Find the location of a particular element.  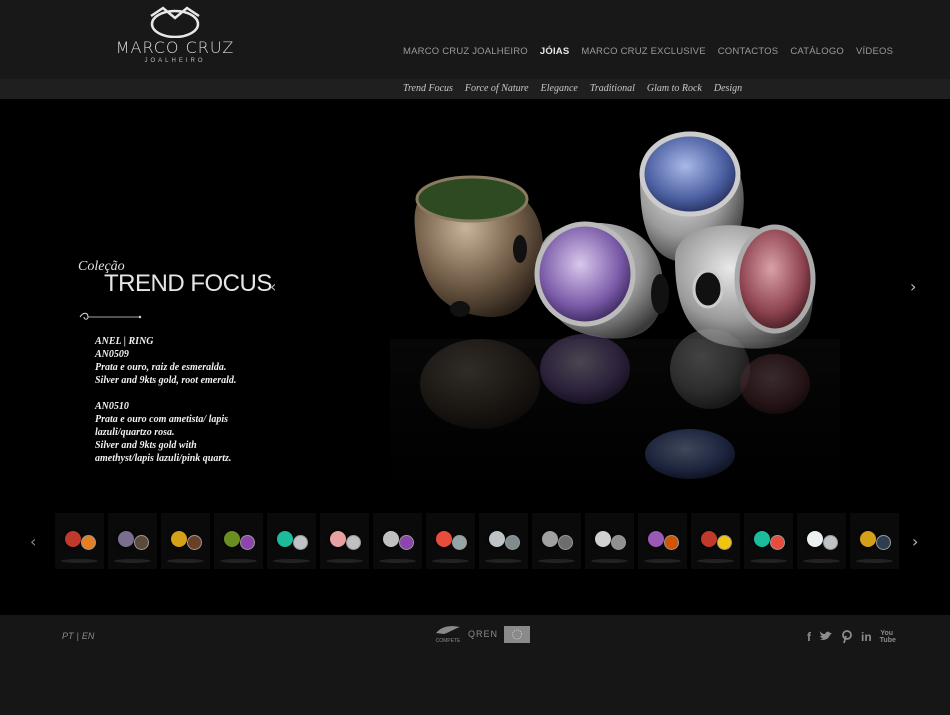

nav-marco-cruz-joalheiro: MARCO CRUZ JOALHEIRO is located at coordinates (465, 51).